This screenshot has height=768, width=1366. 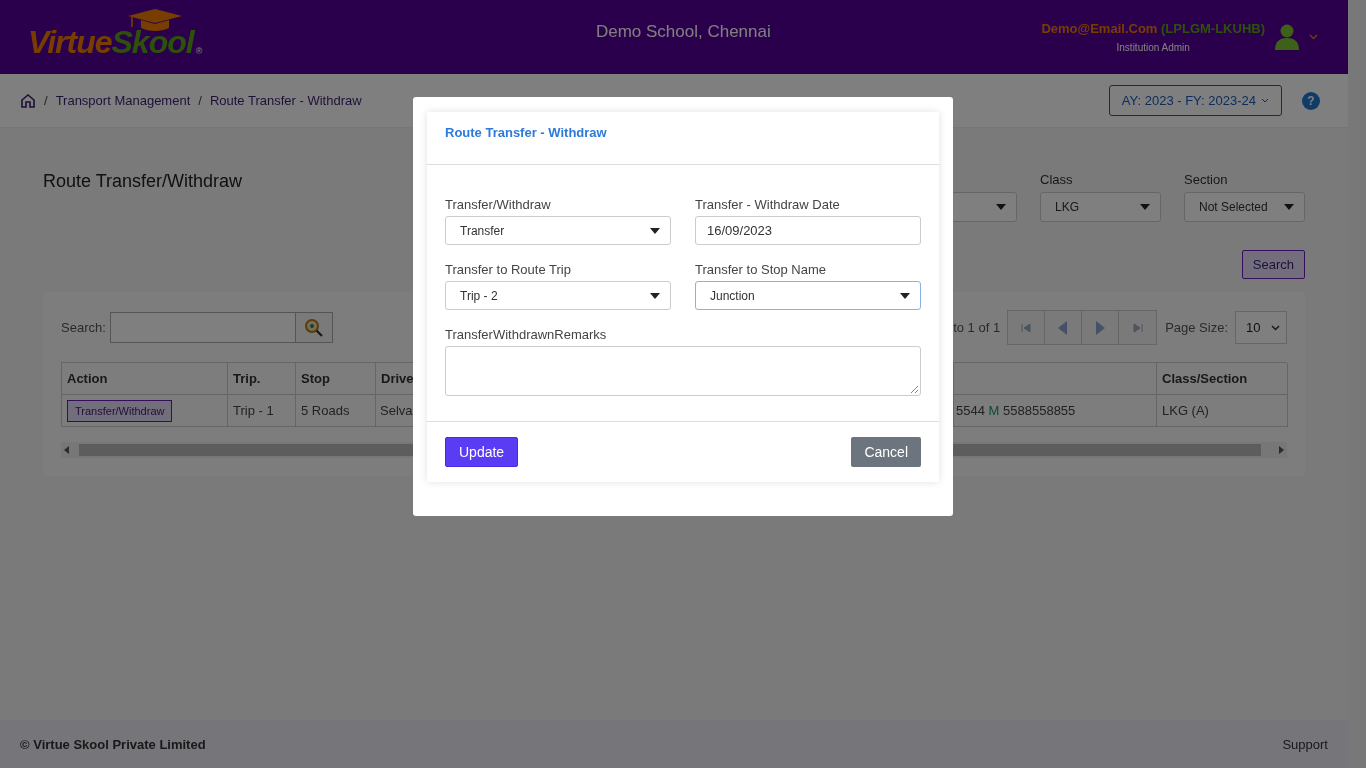 What do you see at coordinates (977, 327) in the screenshot?
I see `pagination-summary: to 1 of 1` at bounding box center [977, 327].